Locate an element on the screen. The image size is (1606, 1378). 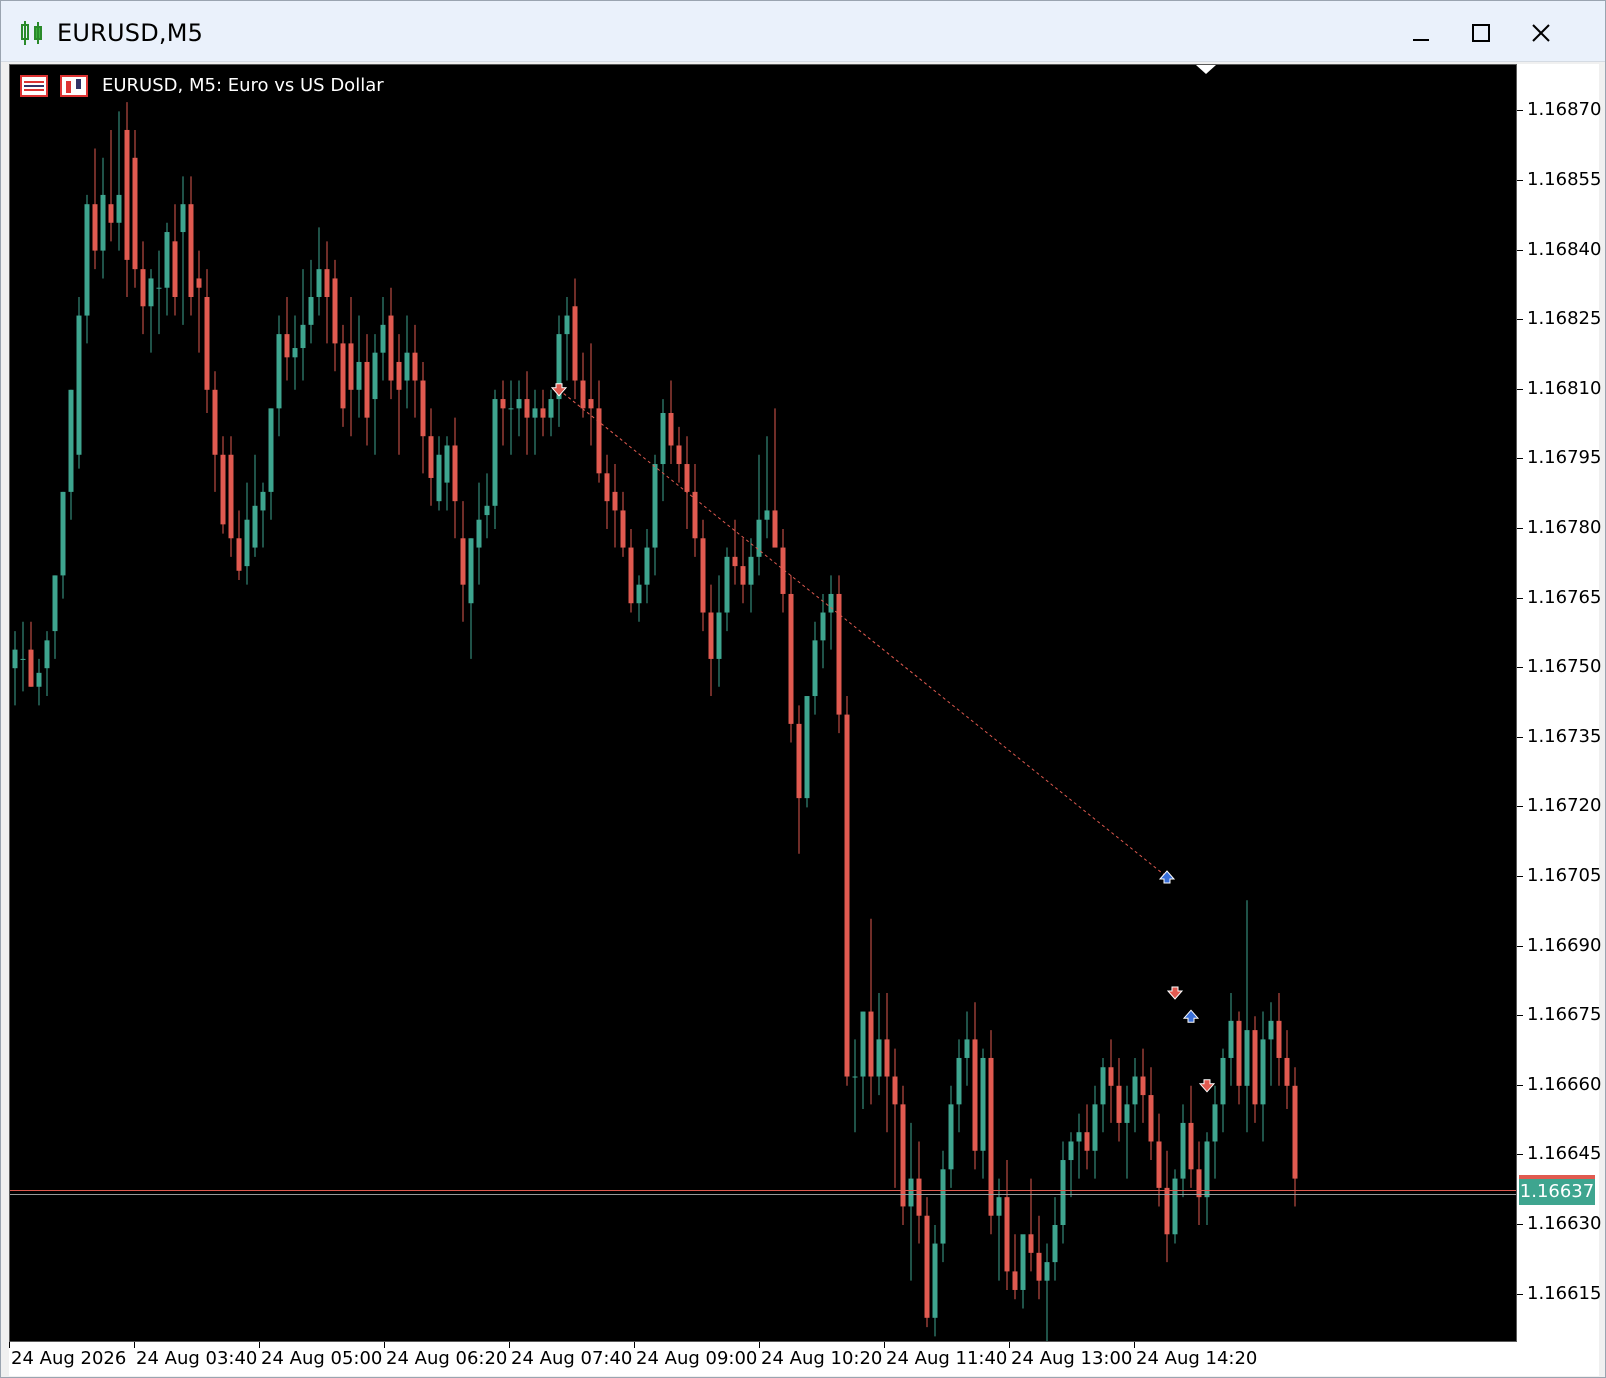
time-label: 24 Aug 10:20 is located at coordinates (822, 1358).